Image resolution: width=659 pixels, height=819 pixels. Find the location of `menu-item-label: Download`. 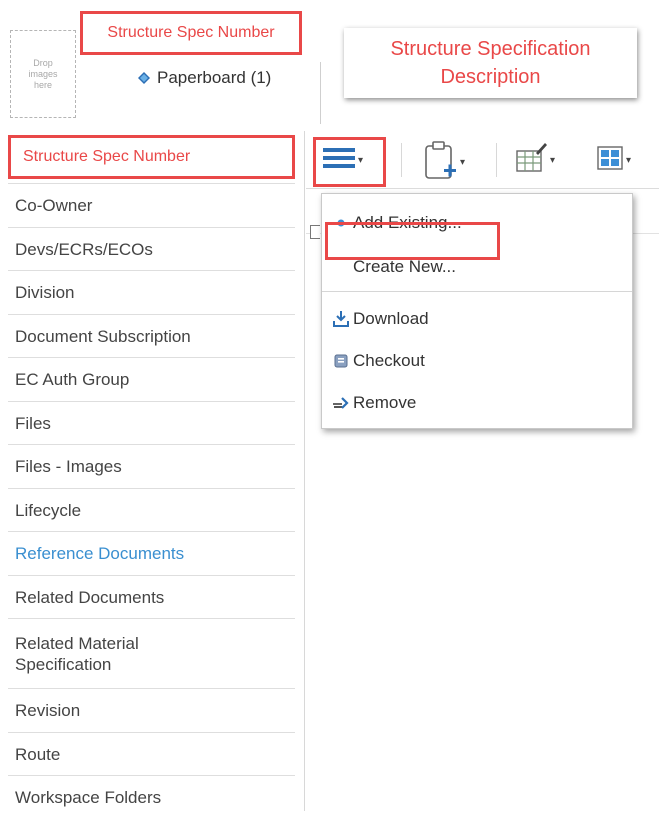

menu-item-label: Download is located at coordinates (391, 318).